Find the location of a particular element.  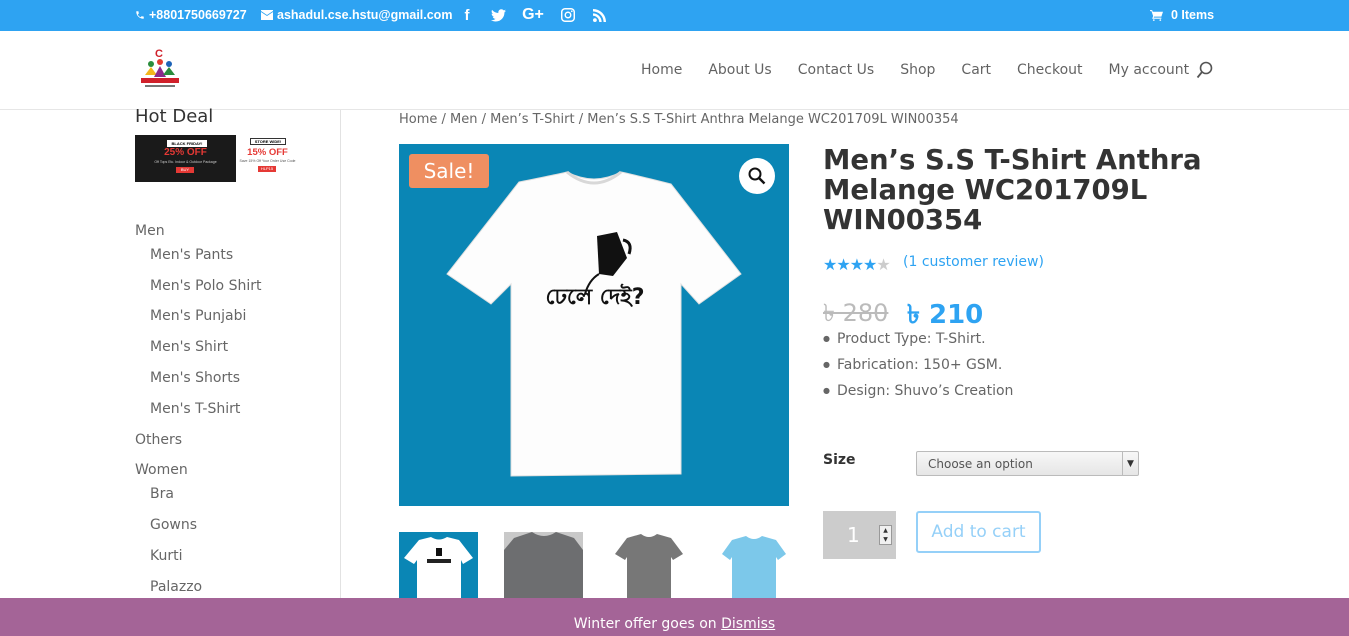

banner2-discount: 15% OFF is located at coordinates (267, 152).